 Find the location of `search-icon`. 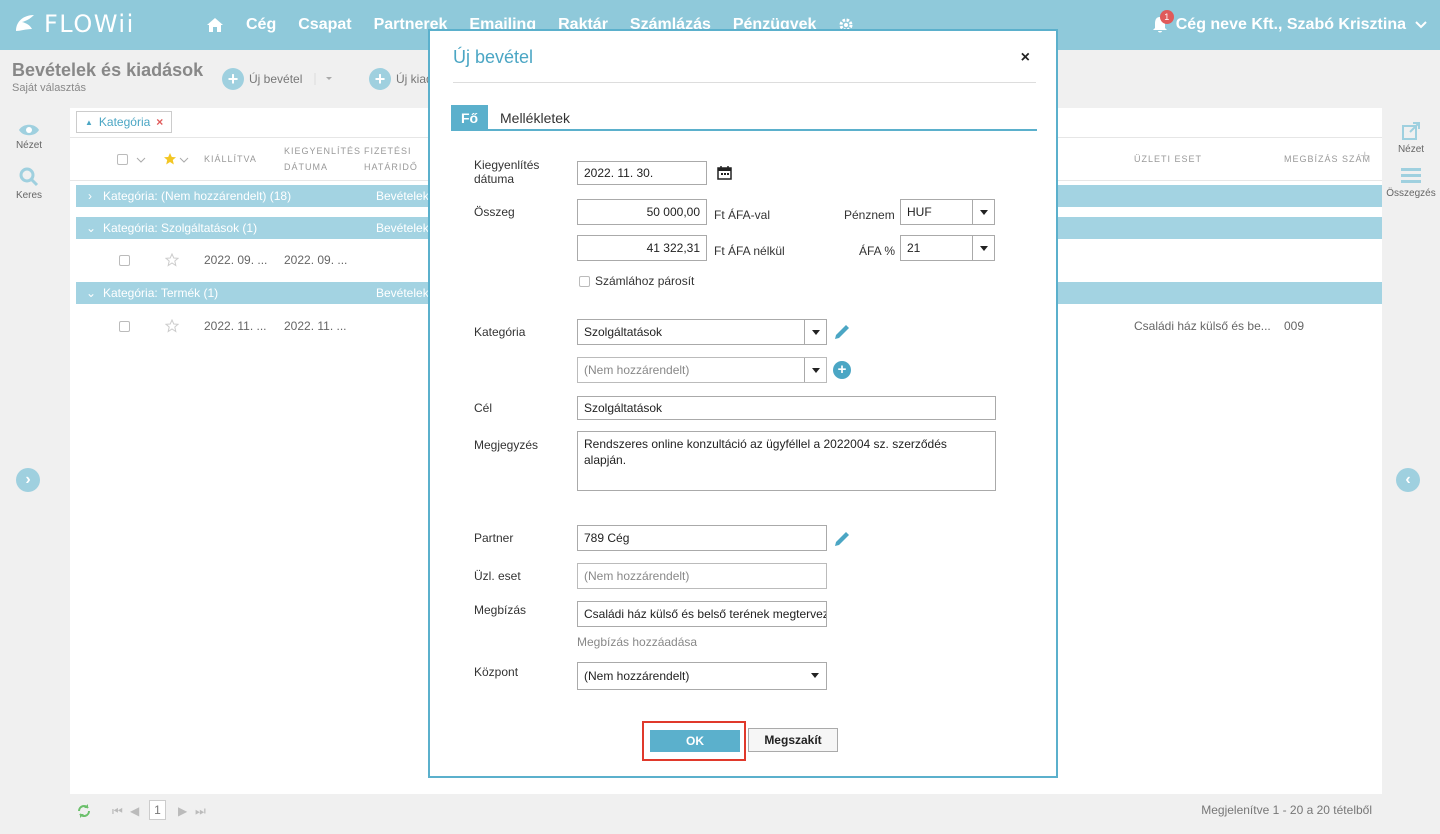

search-icon is located at coordinates (29, 177).